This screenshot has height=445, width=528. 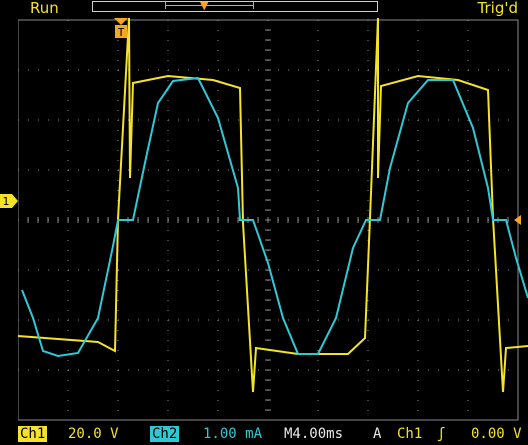 What do you see at coordinates (410, 434) in the screenshot?
I see `trigger-source: Ch1` at bounding box center [410, 434].